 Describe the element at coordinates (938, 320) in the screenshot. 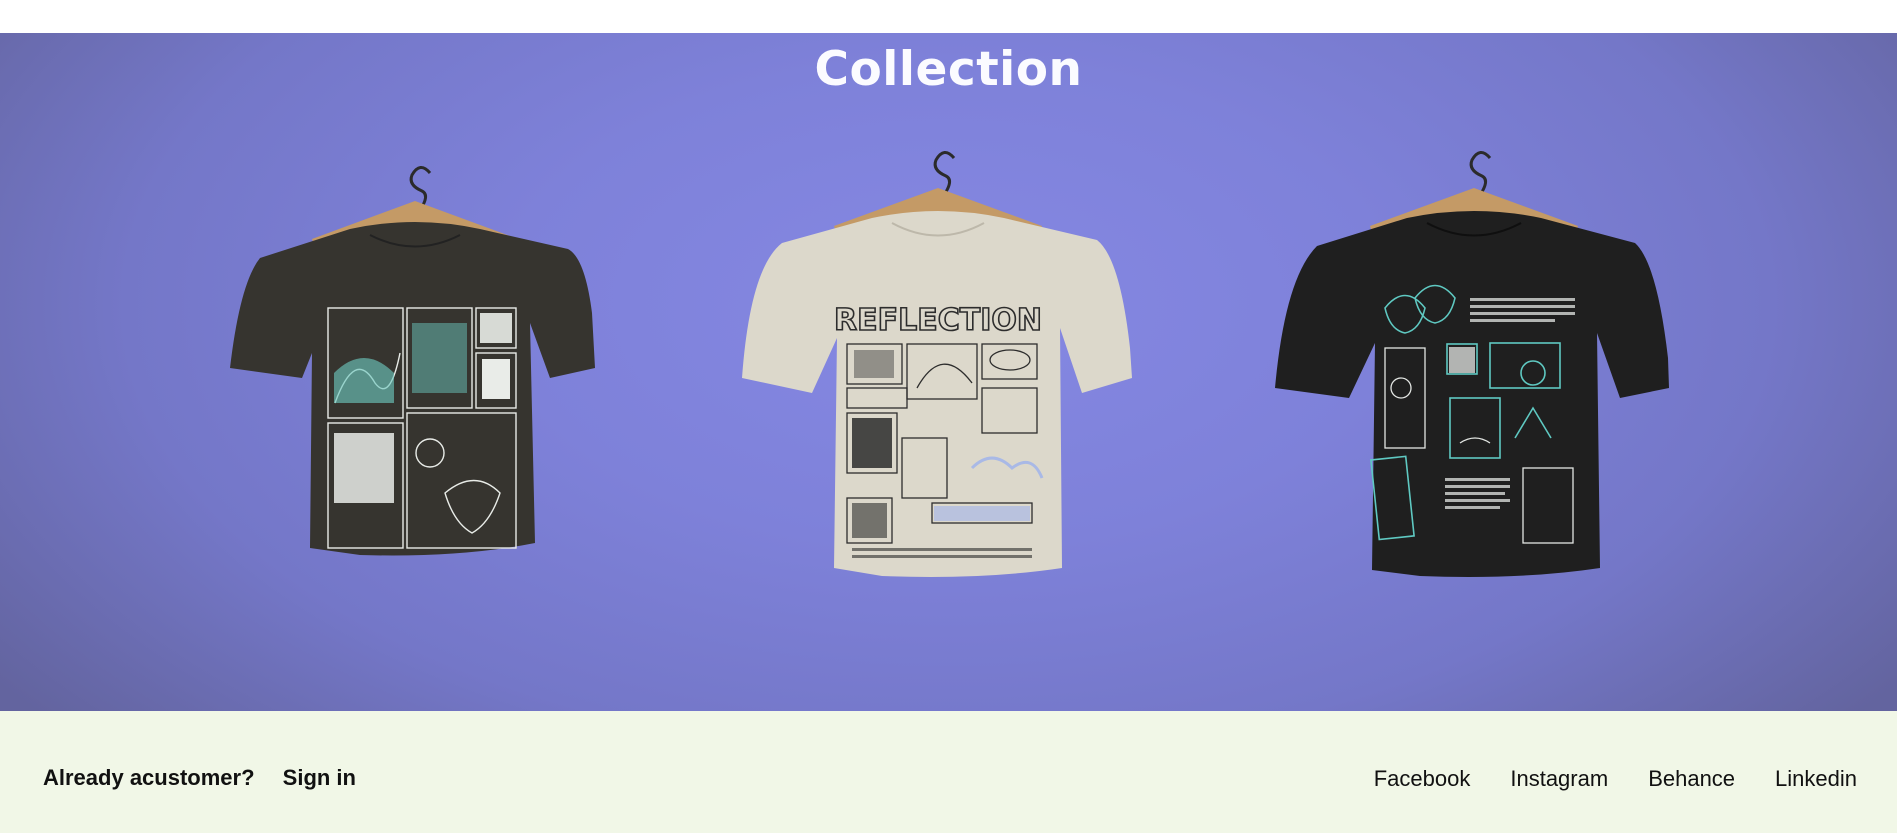

I see `print-title: REFLECTION` at that location.